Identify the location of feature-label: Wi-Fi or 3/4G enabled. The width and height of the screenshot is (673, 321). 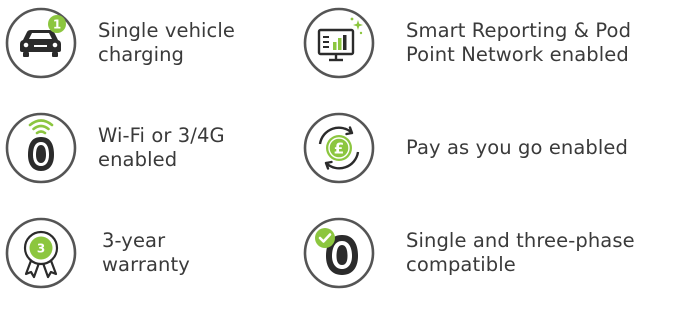
(161, 148).